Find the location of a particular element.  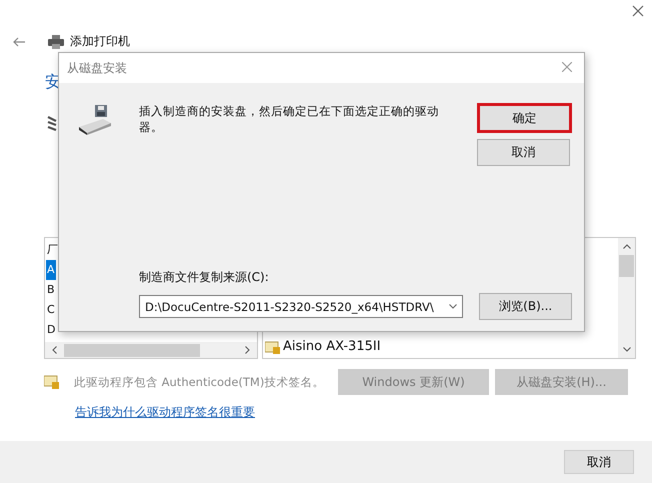

printer-item: Aisino AX-315II is located at coordinates (323, 347).